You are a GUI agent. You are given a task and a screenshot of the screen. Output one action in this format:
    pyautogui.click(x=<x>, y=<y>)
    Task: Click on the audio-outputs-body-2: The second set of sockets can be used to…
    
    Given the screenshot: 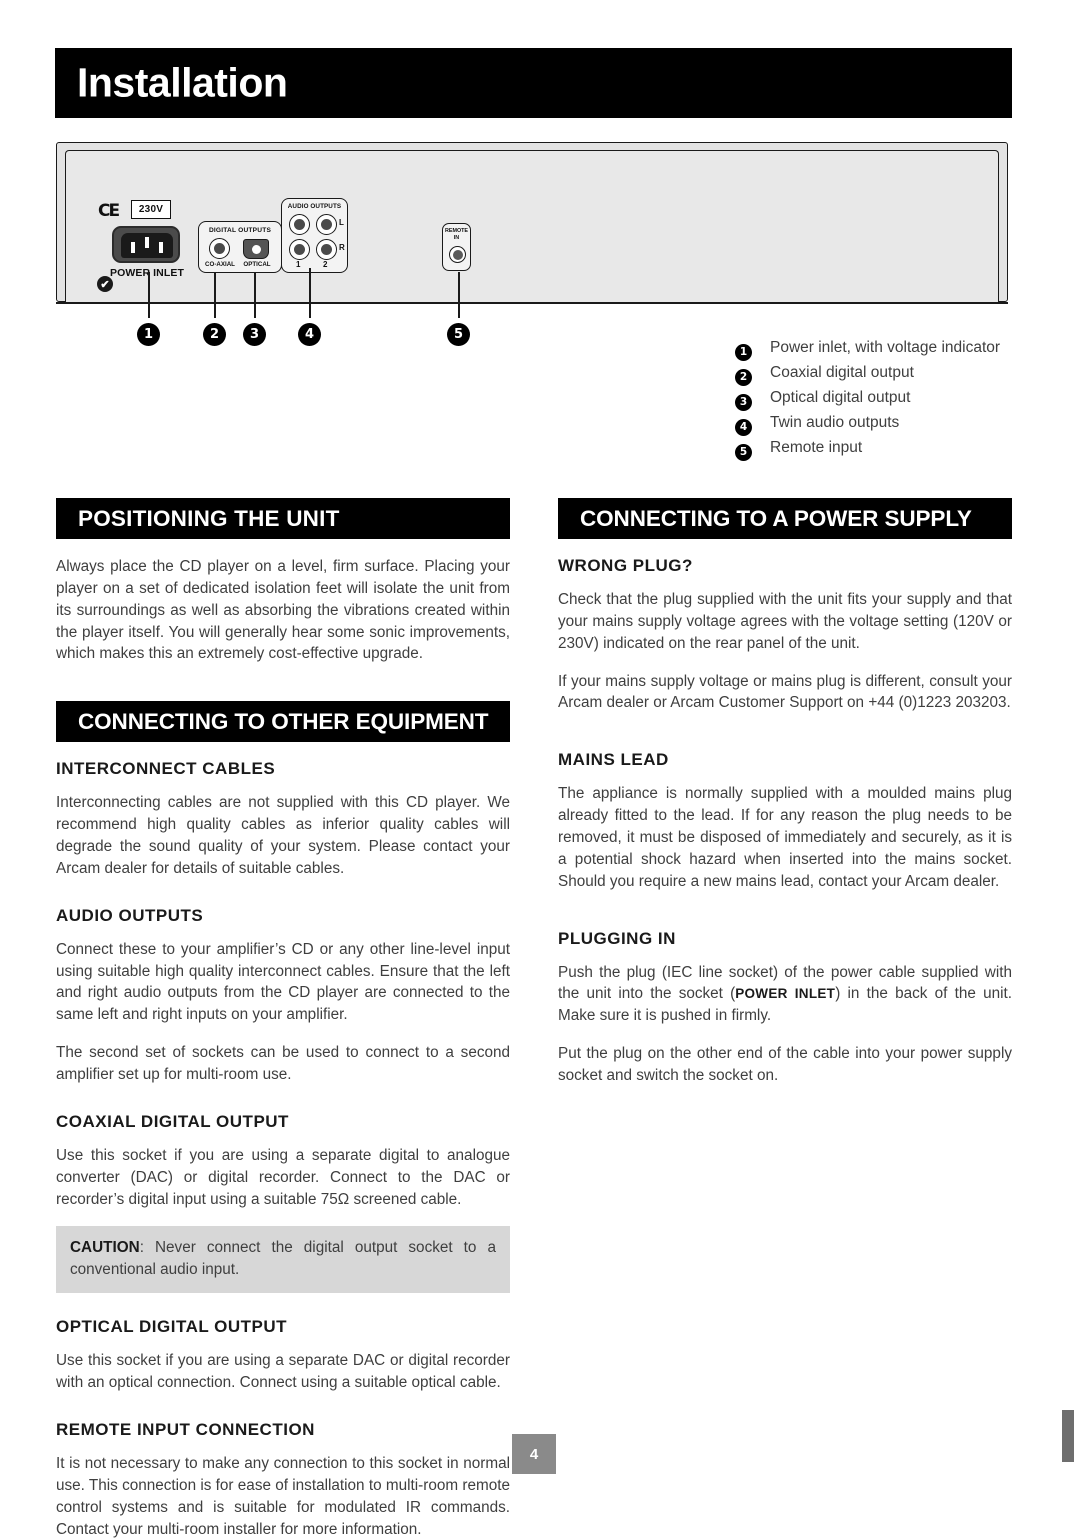 What is the action you would take?
    pyautogui.click(x=283, y=1064)
    